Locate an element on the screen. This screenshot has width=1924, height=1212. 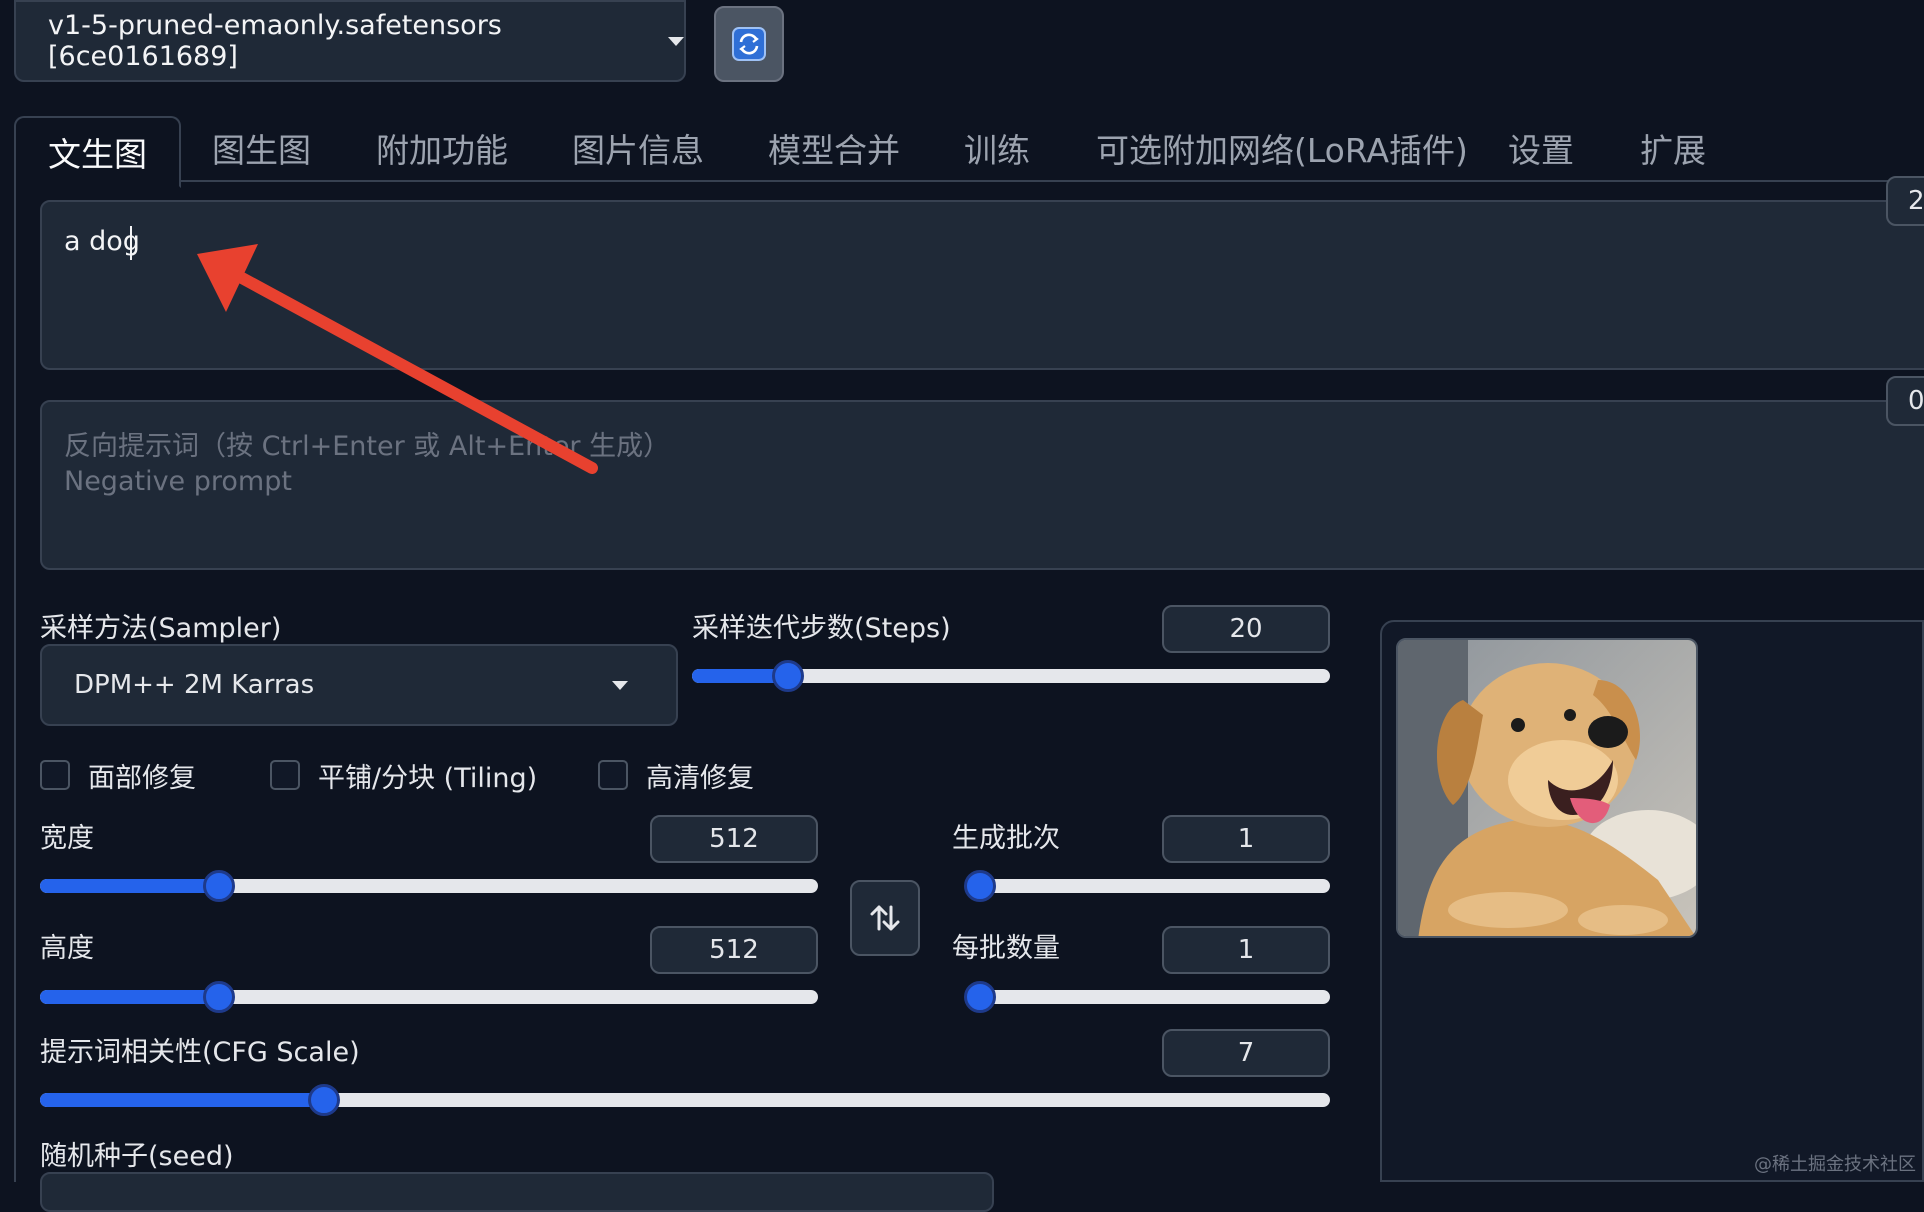
batch-size-label: 每批数量 is located at coordinates (1006, 948).